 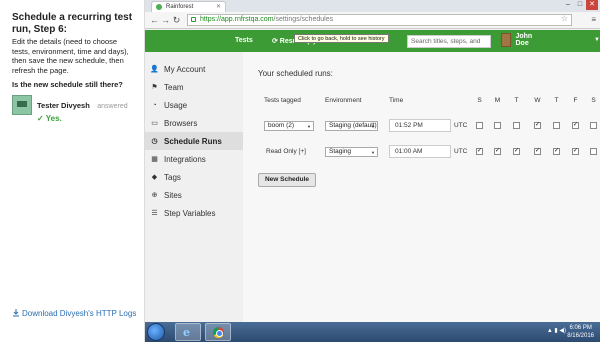 What do you see at coordinates (282, 100) in the screenshot?
I see `header-tests-tagged: Tests tagged` at bounding box center [282, 100].